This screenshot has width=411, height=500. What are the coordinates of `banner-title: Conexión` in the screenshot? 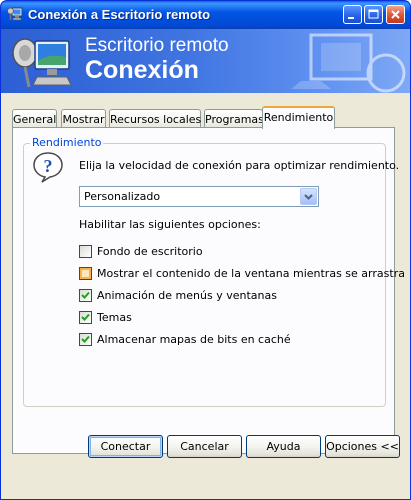 It's located at (142, 70).